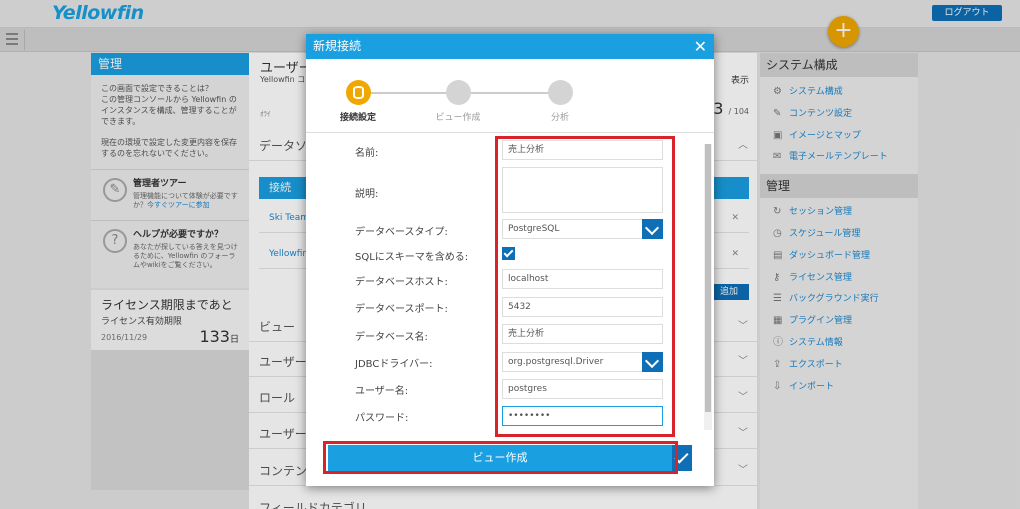 The height and width of the screenshot is (509, 1020). I want to click on step-connection-settings: 接続設定, so click(358, 101).